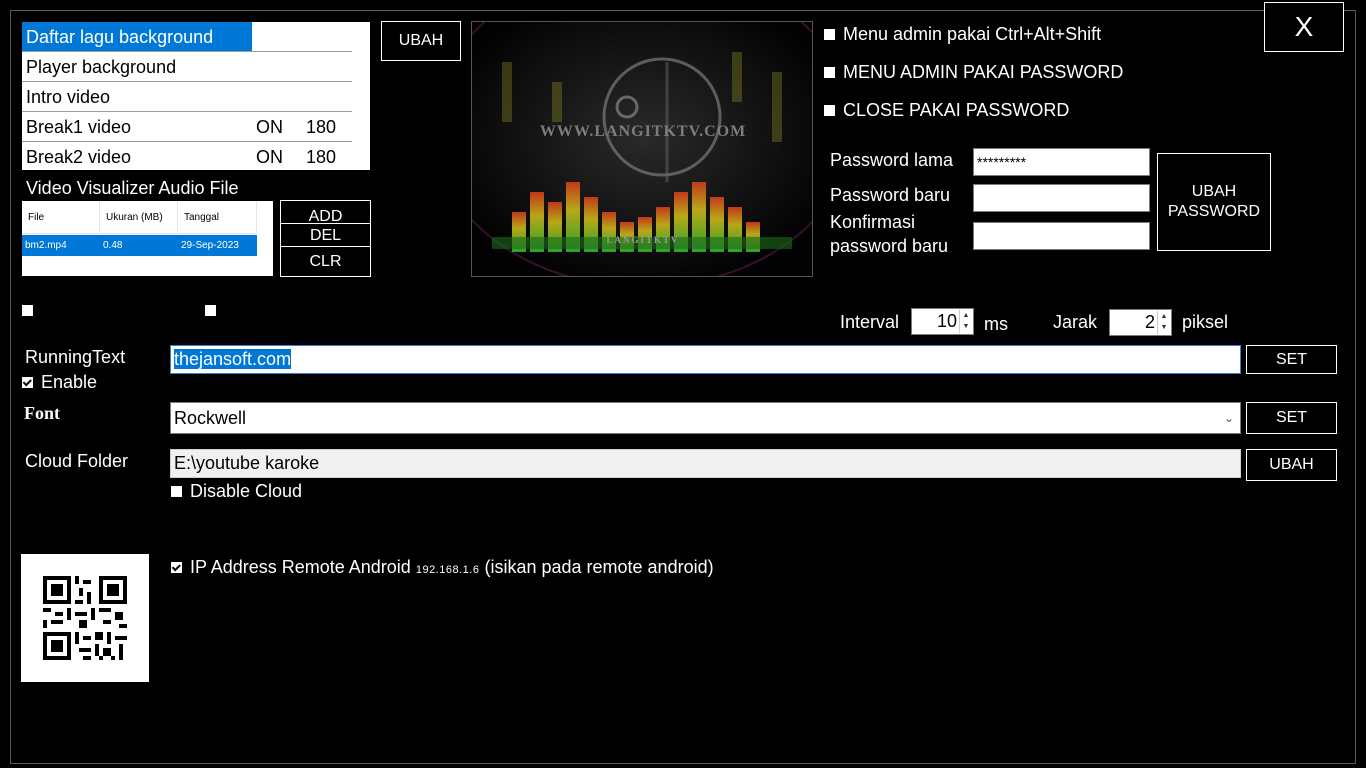 This screenshot has height=768, width=1366. I want to click on playlist-item-intro-video: Intro video, so click(187, 97).